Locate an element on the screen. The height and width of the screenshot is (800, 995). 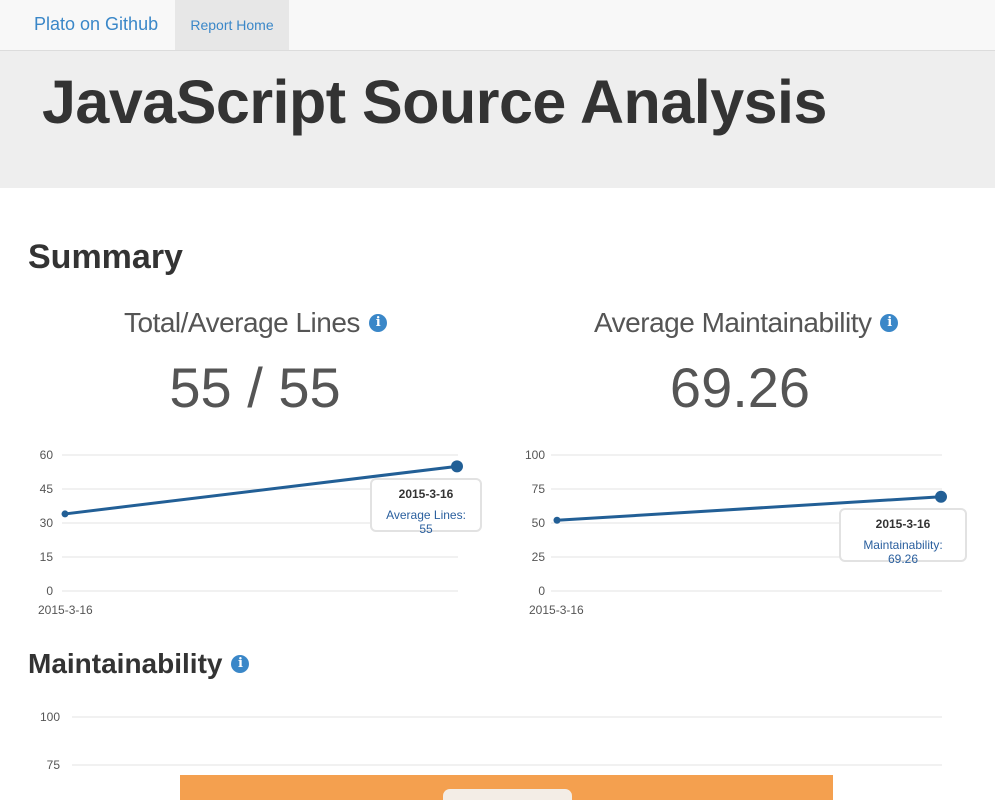
maintainability-heading: Maintainability i is located at coordinates (139, 664).